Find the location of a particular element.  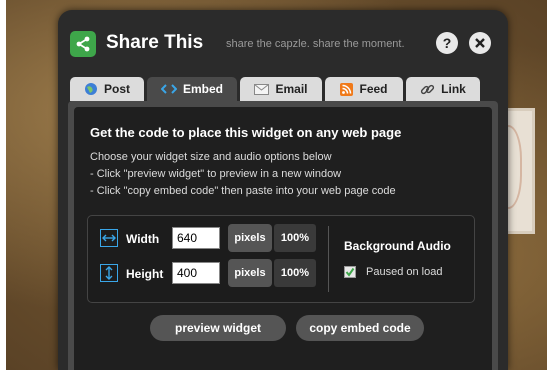

copy-embed-code-button: copy embed code is located at coordinates (360, 328).